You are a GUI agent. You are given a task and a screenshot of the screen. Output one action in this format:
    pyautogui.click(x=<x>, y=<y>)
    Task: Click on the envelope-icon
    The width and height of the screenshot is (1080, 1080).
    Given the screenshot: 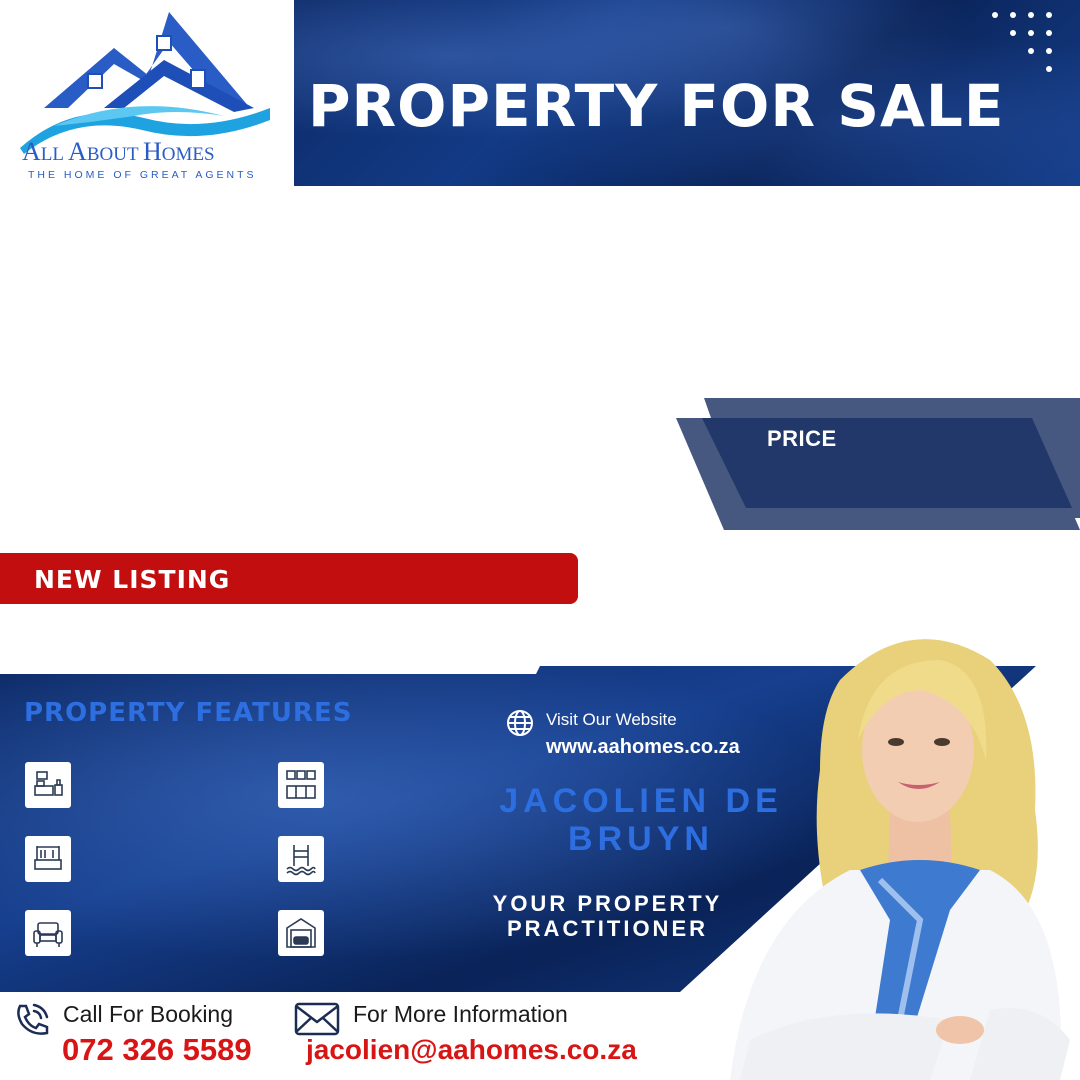 What is the action you would take?
    pyautogui.click(x=317, y=1019)
    